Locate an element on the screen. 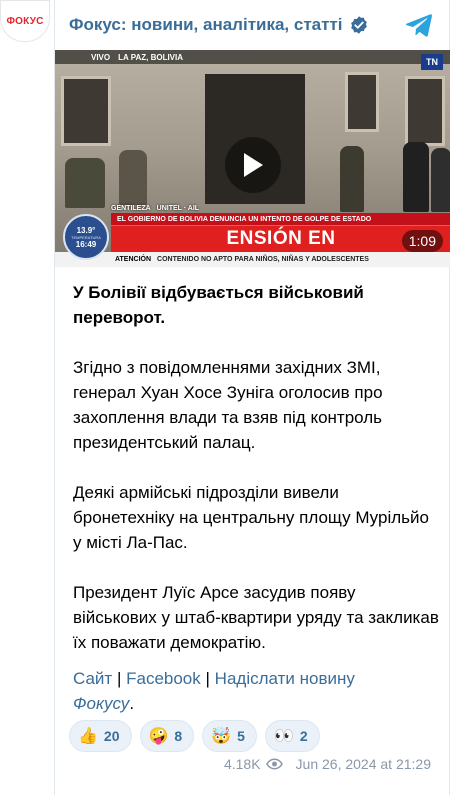  location-label: LA PAZ, BOLIVIA is located at coordinates (151, 57).